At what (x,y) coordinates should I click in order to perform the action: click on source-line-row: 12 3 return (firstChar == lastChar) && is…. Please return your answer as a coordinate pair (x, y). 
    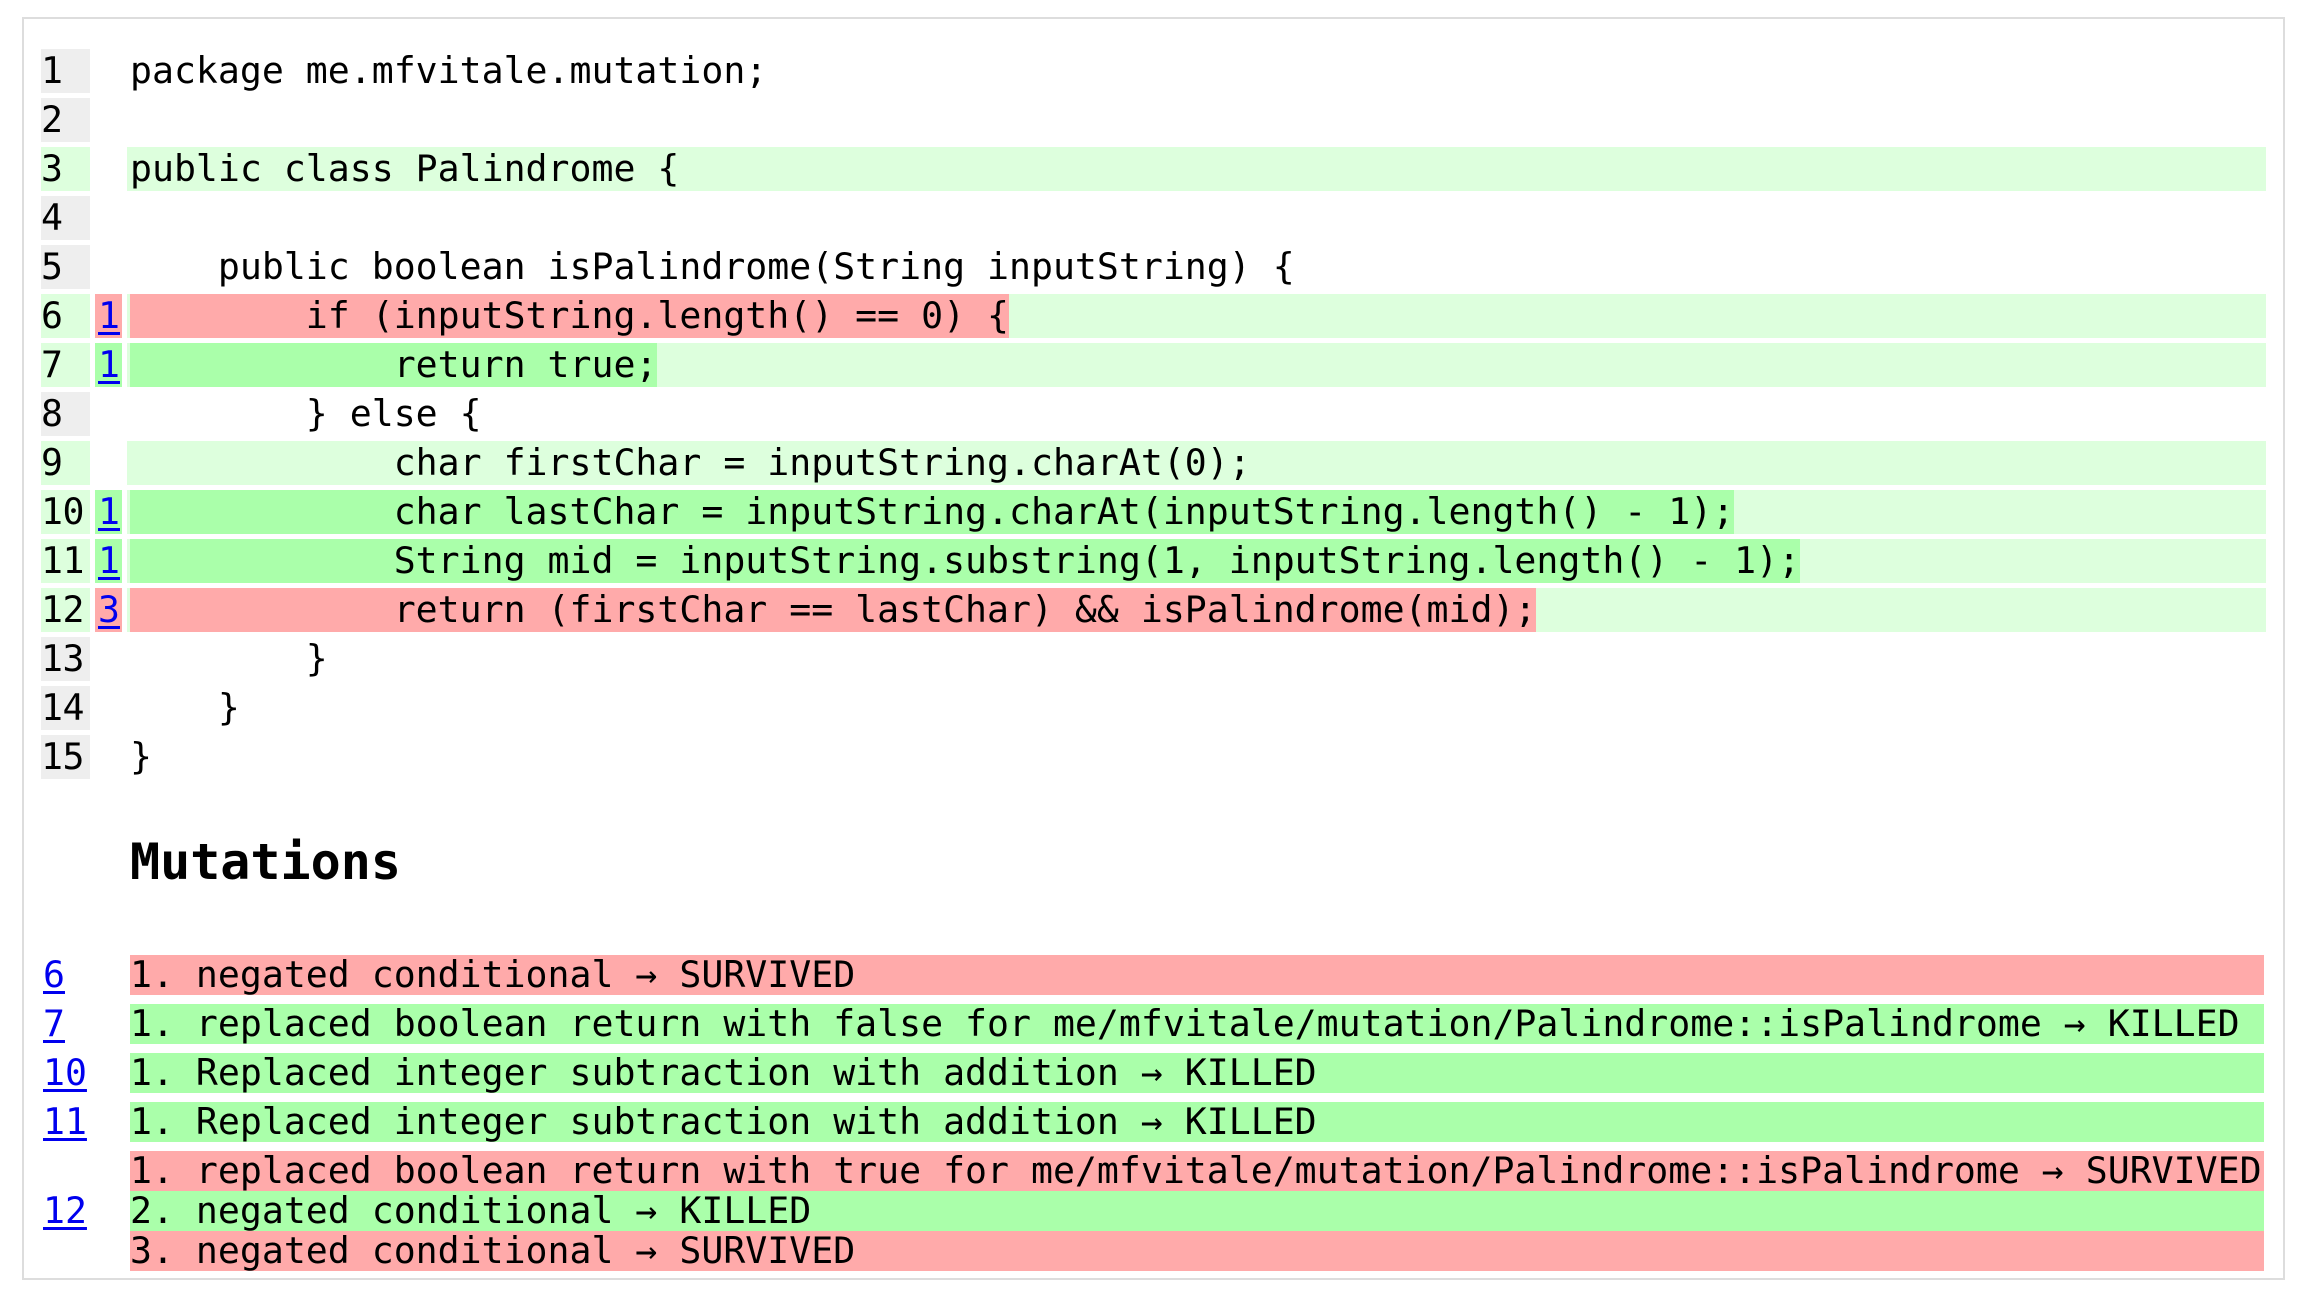
    Looking at the image, I should click on (1153, 610).